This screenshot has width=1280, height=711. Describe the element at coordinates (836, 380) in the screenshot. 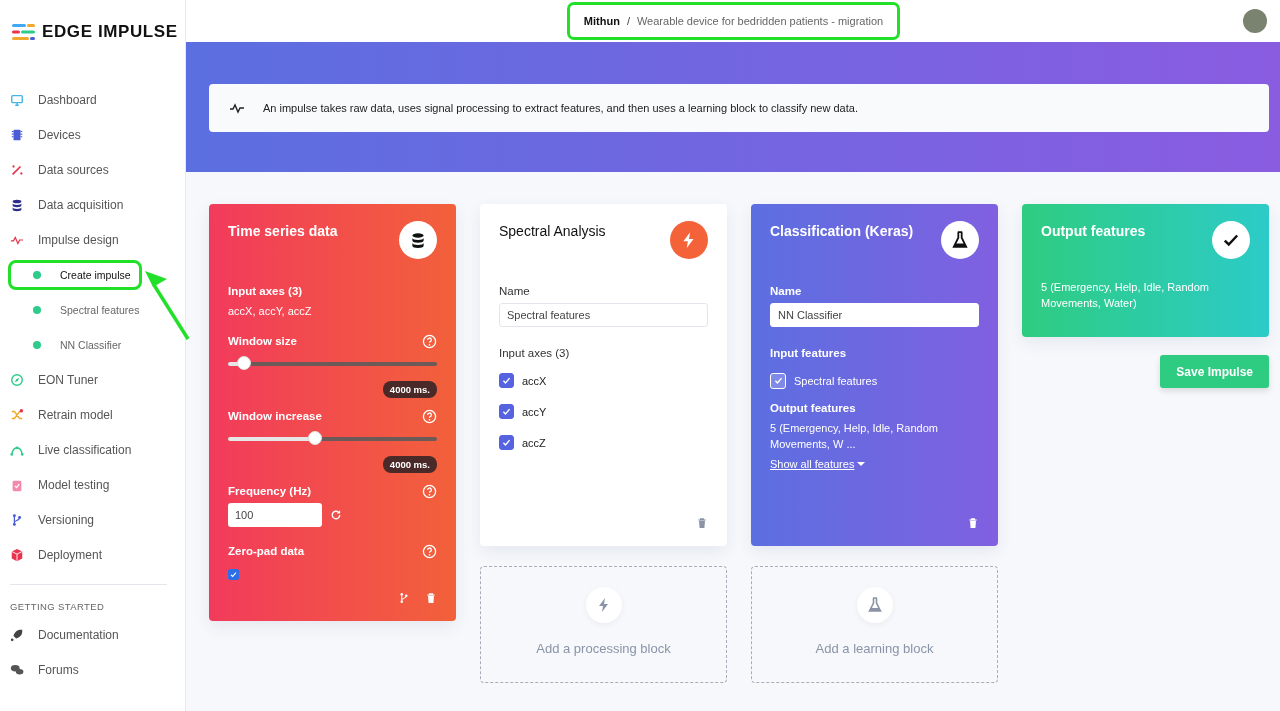

I see `checkbox-label: Spectral features` at that location.